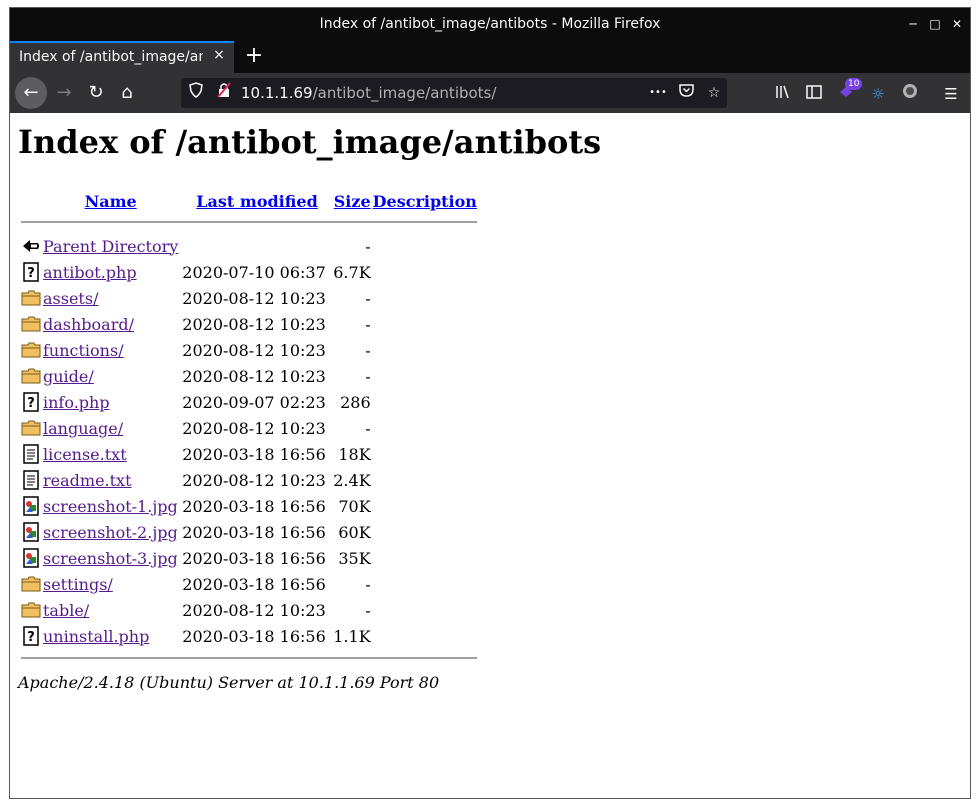  Describe the element at coordinates (111, 201) in the screenshot. I see `sort-by-name-link: Name` at that location.